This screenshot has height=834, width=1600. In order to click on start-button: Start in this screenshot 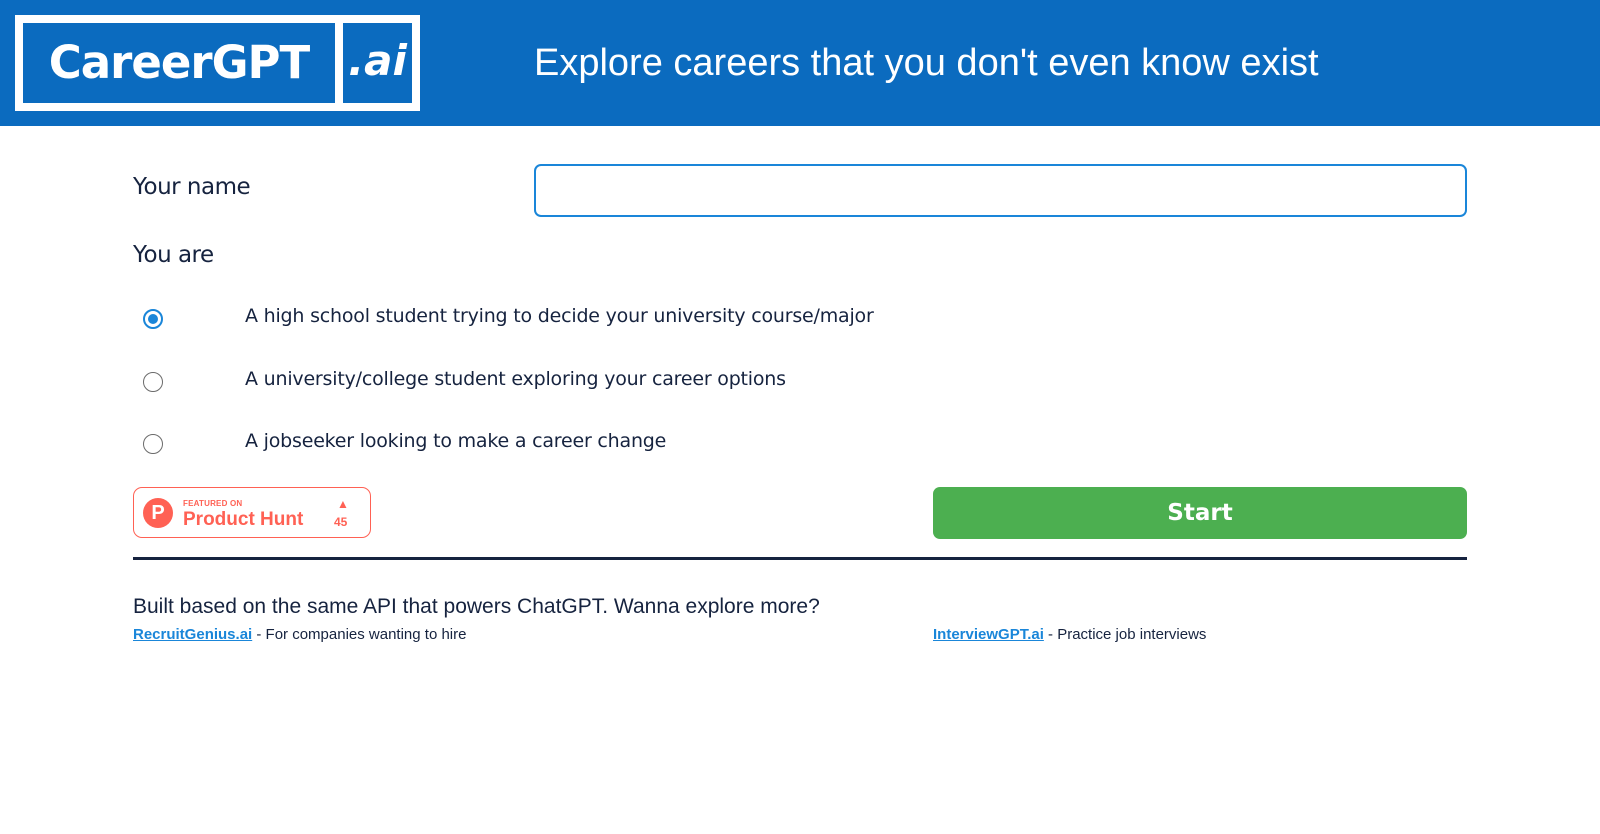, I will do `click(1200, 513)`.